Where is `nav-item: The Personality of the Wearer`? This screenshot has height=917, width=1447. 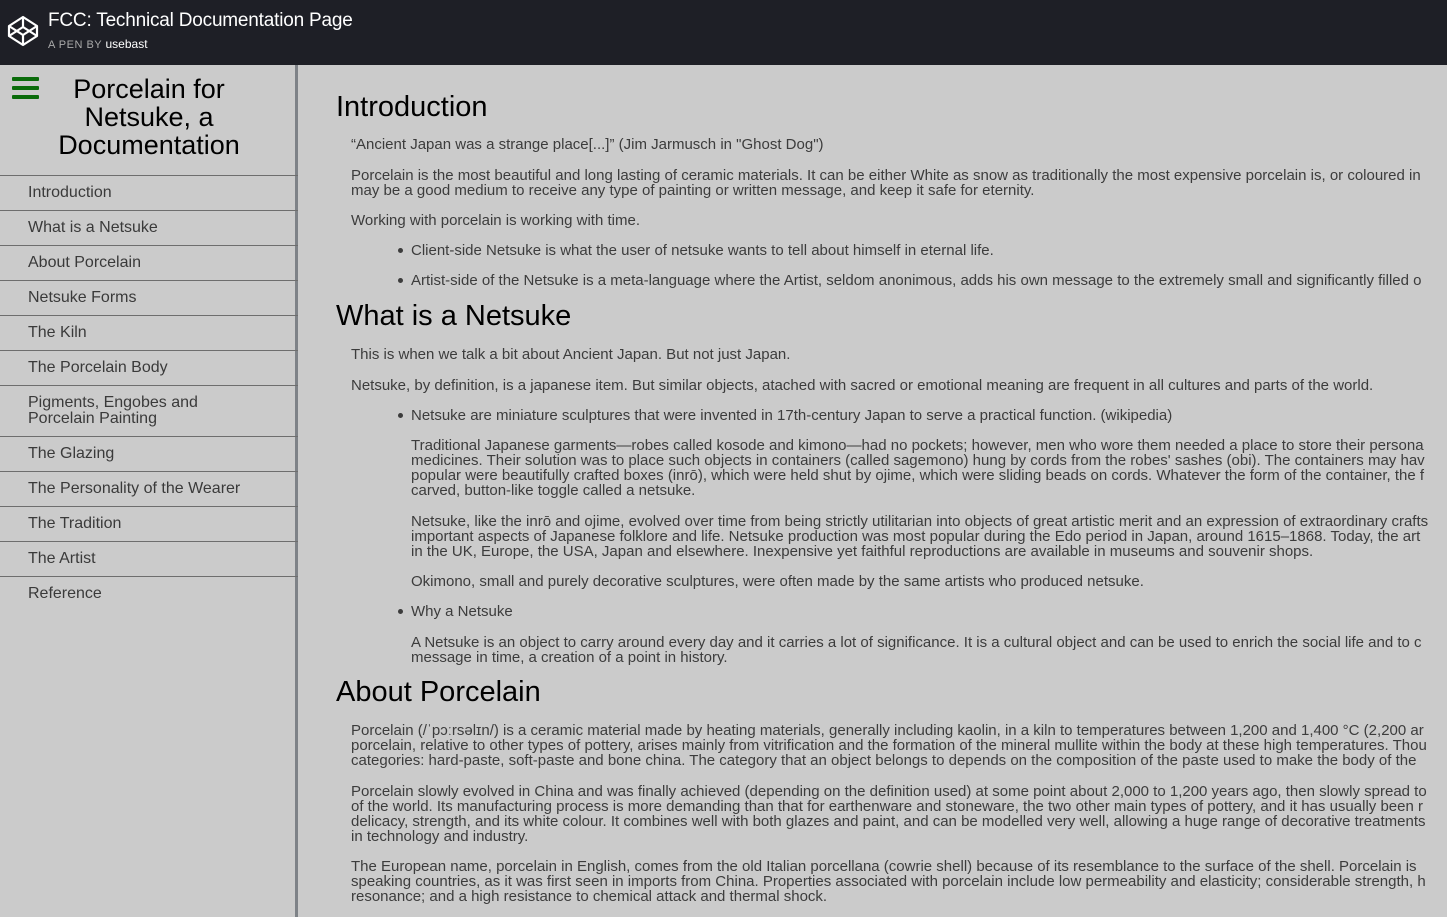
nav-item: The Personality of the Wearer is located at coordinates (149, 488).